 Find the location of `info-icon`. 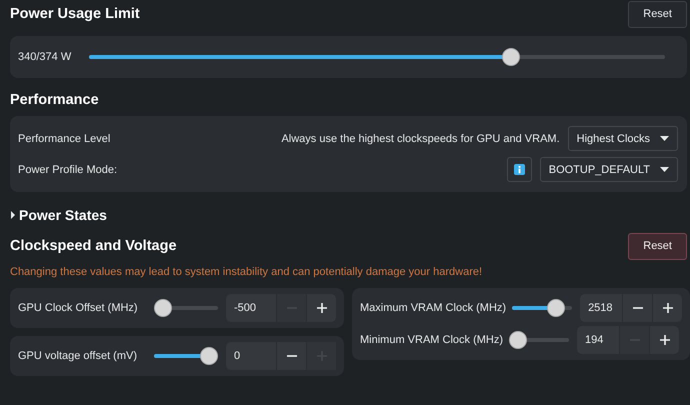

info-icon is located at coordinates (519, 169).